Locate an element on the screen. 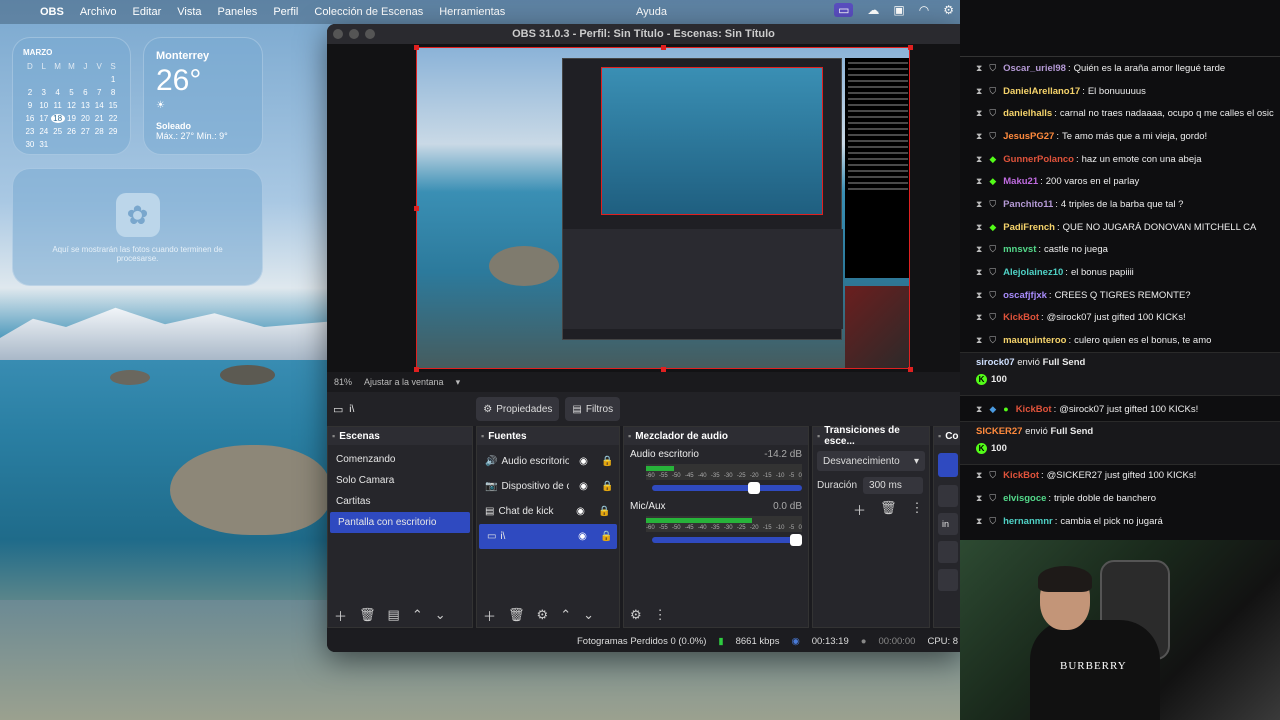 Image resolution: width=1280 pixels, height=720 pixels. filter-icon: ▤ is located at coordinates (394, 615).